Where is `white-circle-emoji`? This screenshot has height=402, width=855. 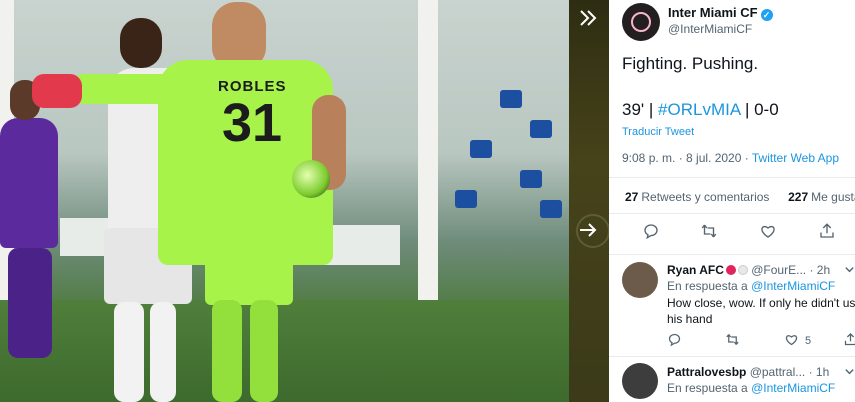 white-circle-emoji is located at coordinates (742, 270).